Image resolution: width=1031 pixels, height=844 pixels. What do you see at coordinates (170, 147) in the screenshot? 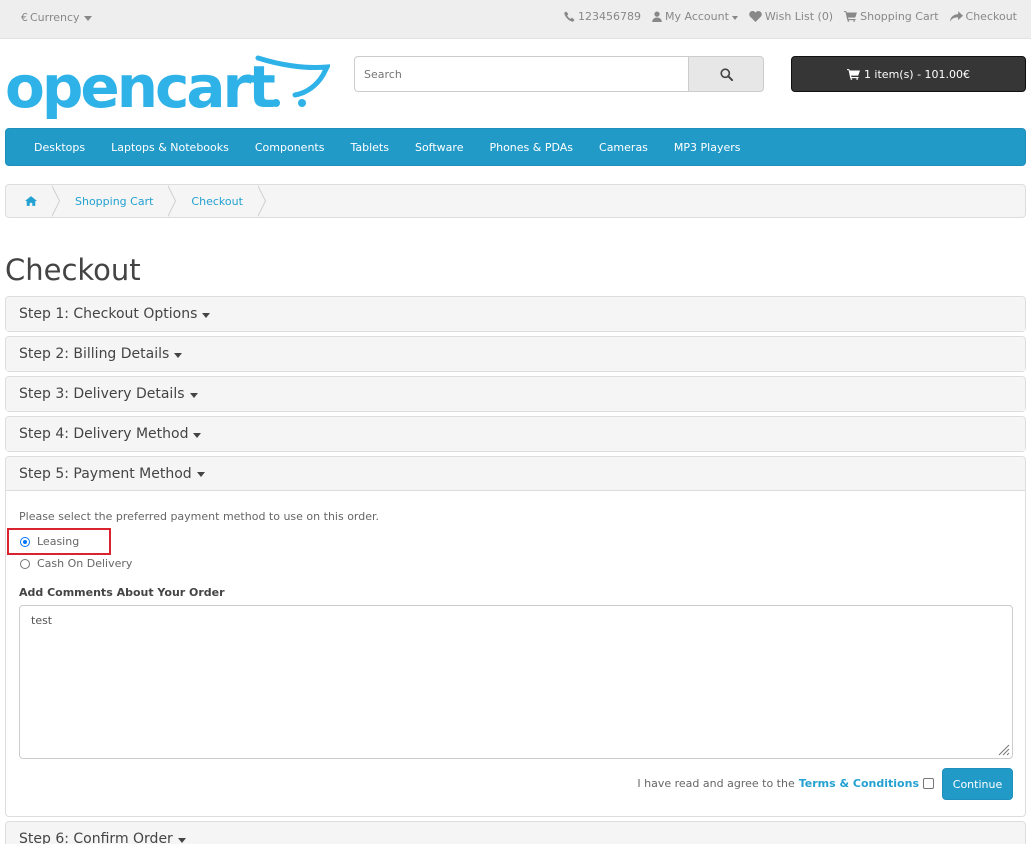
I see `menu-item-laptops-notebooks: Laptops & Notebooks` at bounding box center [170, 147].